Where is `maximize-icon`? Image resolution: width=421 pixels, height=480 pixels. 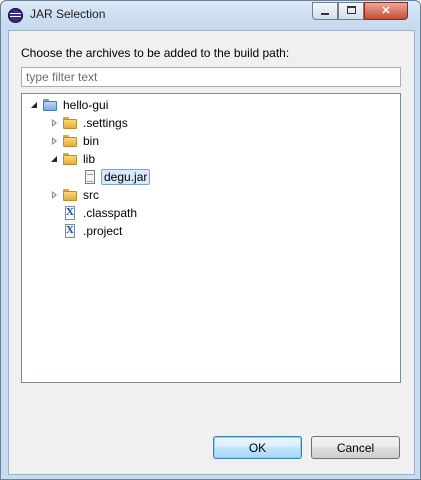
maximize-icon is located at coordinates (351, 10).